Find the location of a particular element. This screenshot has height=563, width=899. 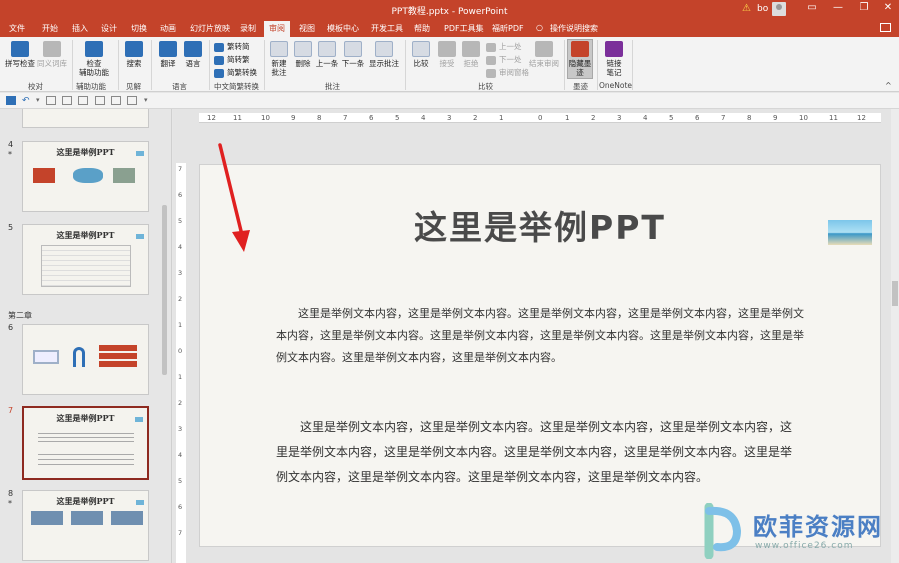

tab-help: 帮助 is located at coordinates (422, 28).